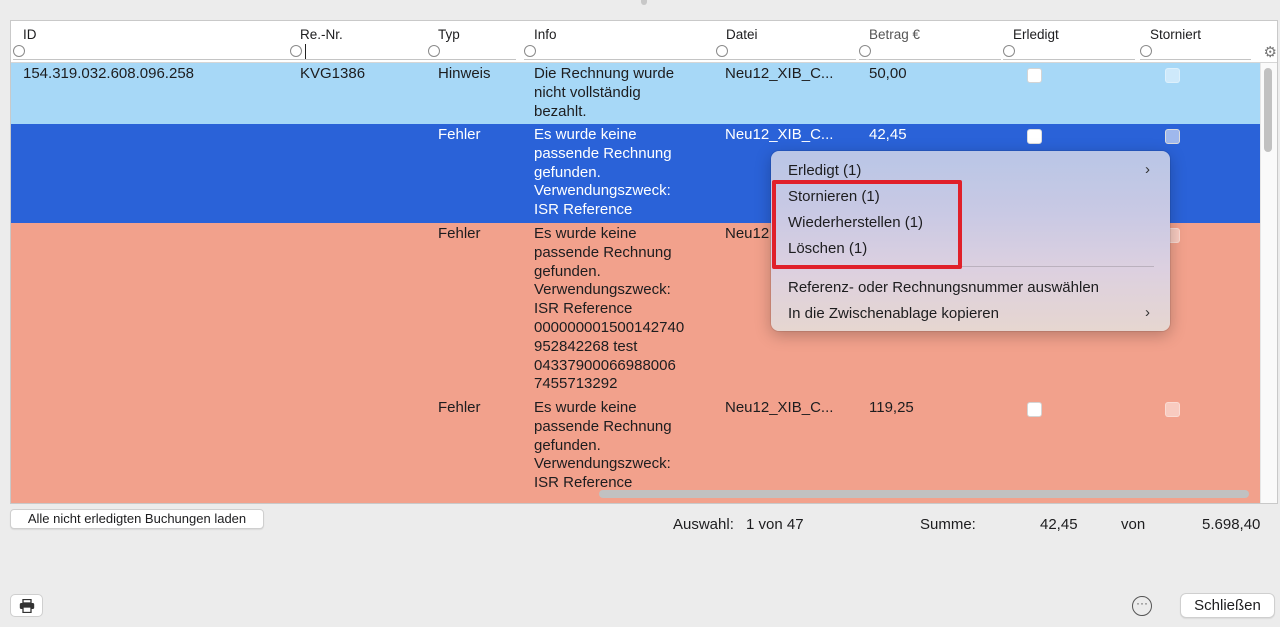 Image resolution: width=1280 pixels, height=627 pixels. Describe the element at coordinates (888, 134) in the screenshot. I see `cell-betrag: 42,45` at that location.